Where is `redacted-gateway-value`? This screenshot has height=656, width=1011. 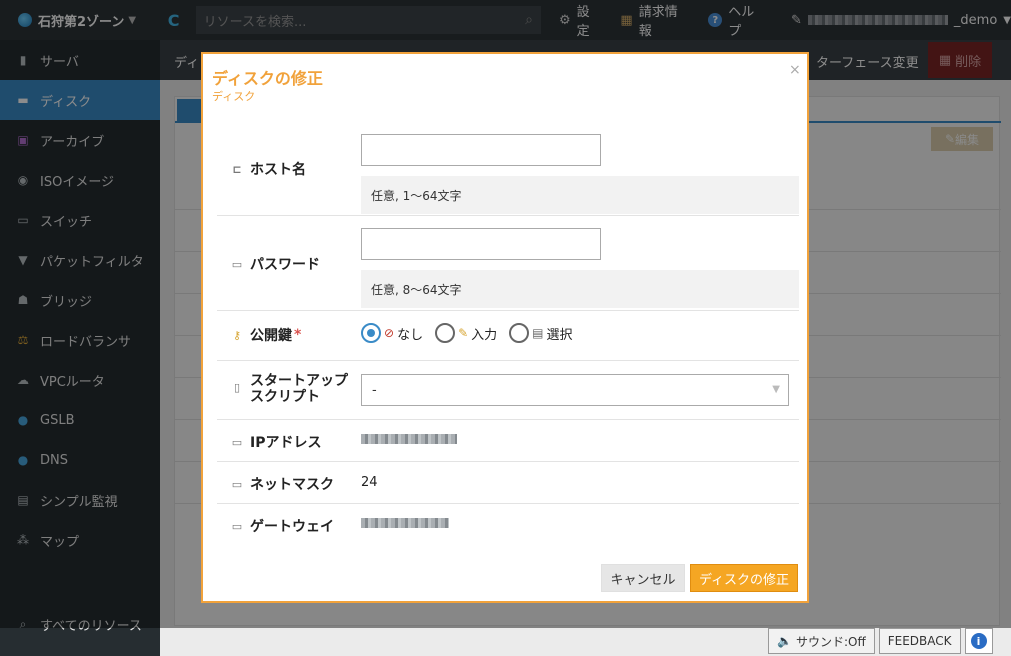
redacted-gateway-value is located at coordinates (405, 523).